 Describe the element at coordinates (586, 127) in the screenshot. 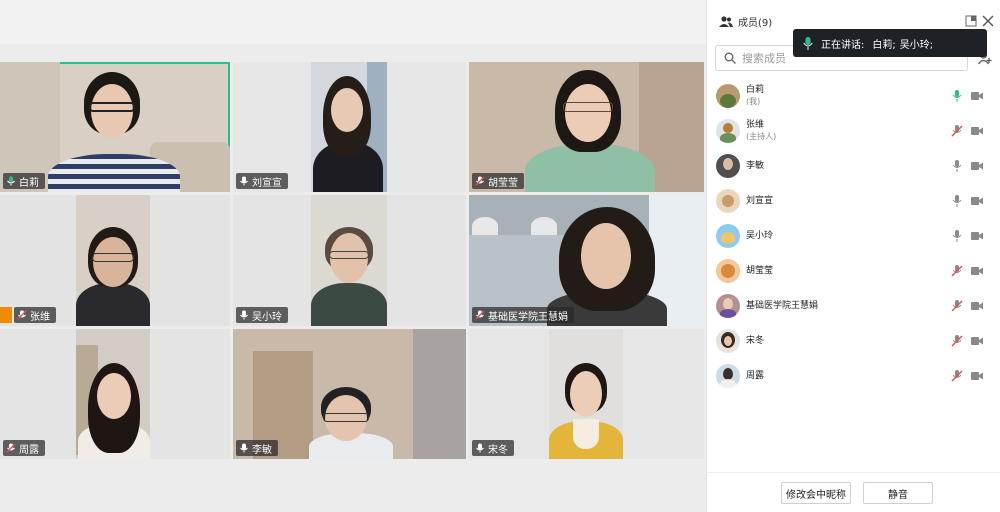

I see `video-tile-hu-yingying: 胡莹莹` at that location.